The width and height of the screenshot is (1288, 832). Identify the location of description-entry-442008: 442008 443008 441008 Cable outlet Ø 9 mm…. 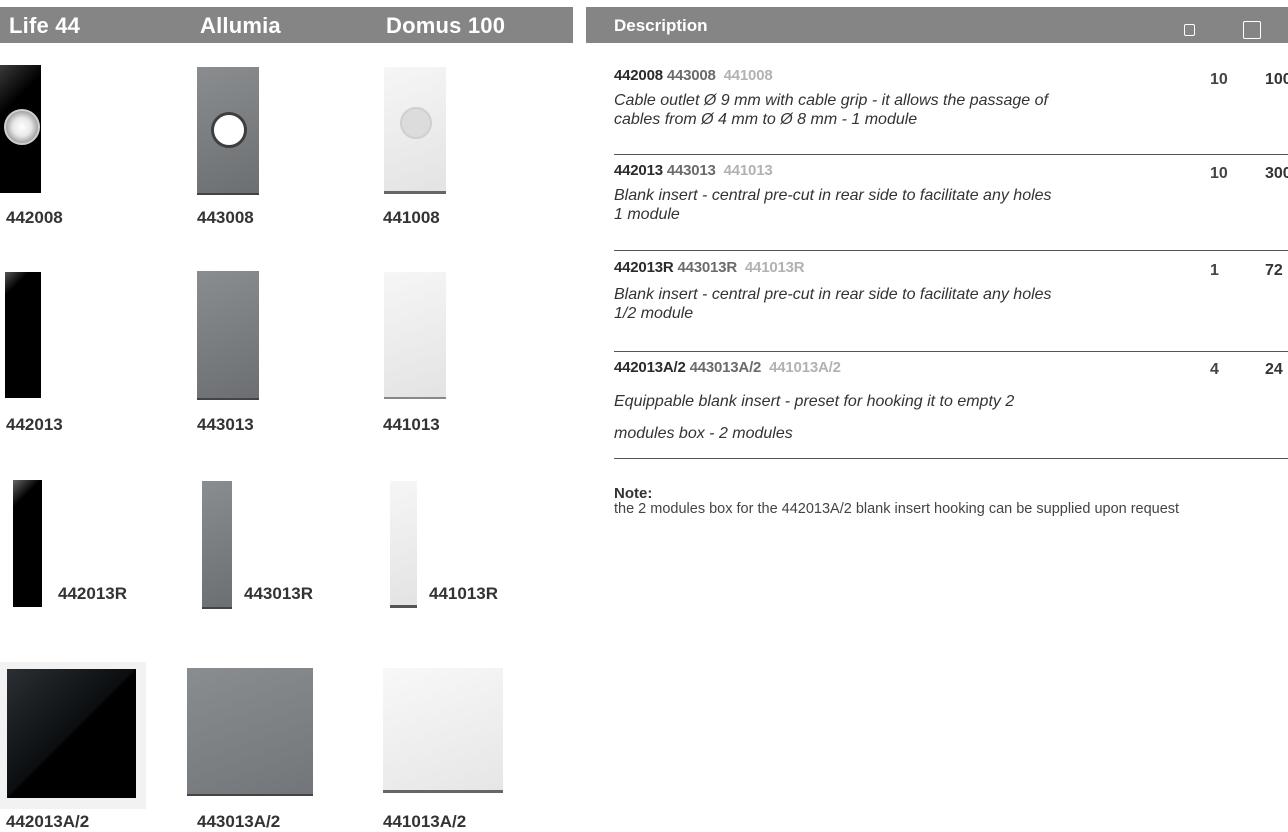
(951, 98).